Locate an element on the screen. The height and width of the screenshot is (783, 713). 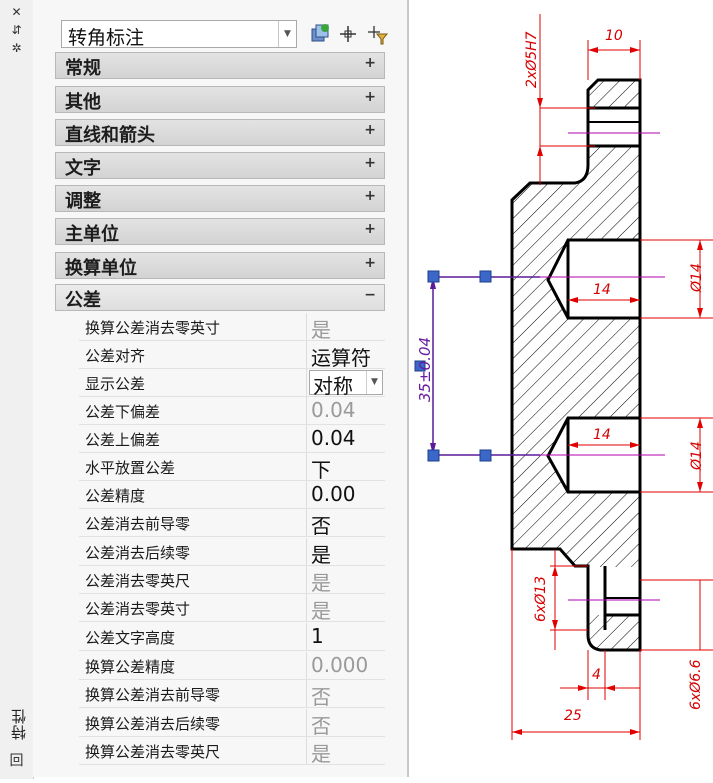
property-name: 换算公差消去零英寸 is located at coordinates (153, 328).